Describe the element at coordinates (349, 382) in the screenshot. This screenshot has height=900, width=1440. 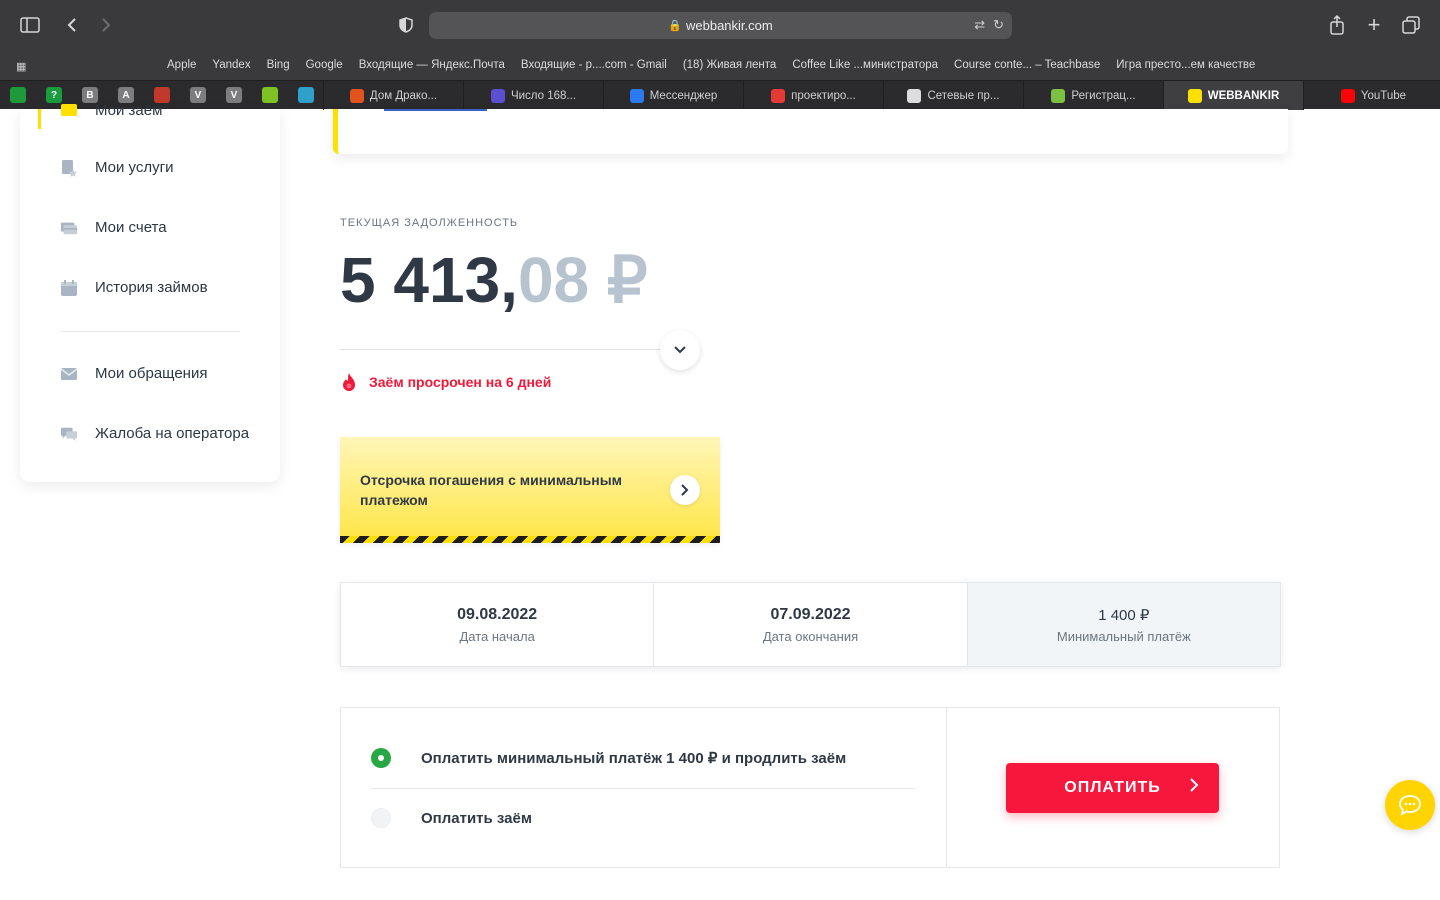
I see `flame-icon` at that location.